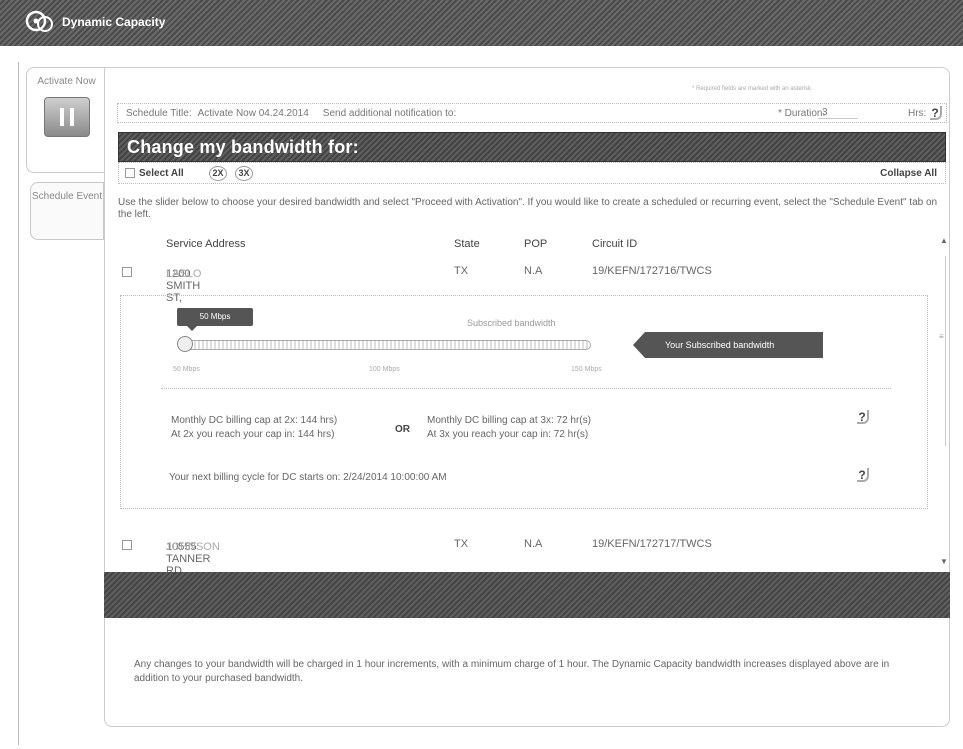 This screenshot has width=963, height=749. Describe the element at coordinates (508, 434) in the screenshot. I see `cap-3x-line2: At 3x you reach your cap in: 72 hr(s)` at that location.